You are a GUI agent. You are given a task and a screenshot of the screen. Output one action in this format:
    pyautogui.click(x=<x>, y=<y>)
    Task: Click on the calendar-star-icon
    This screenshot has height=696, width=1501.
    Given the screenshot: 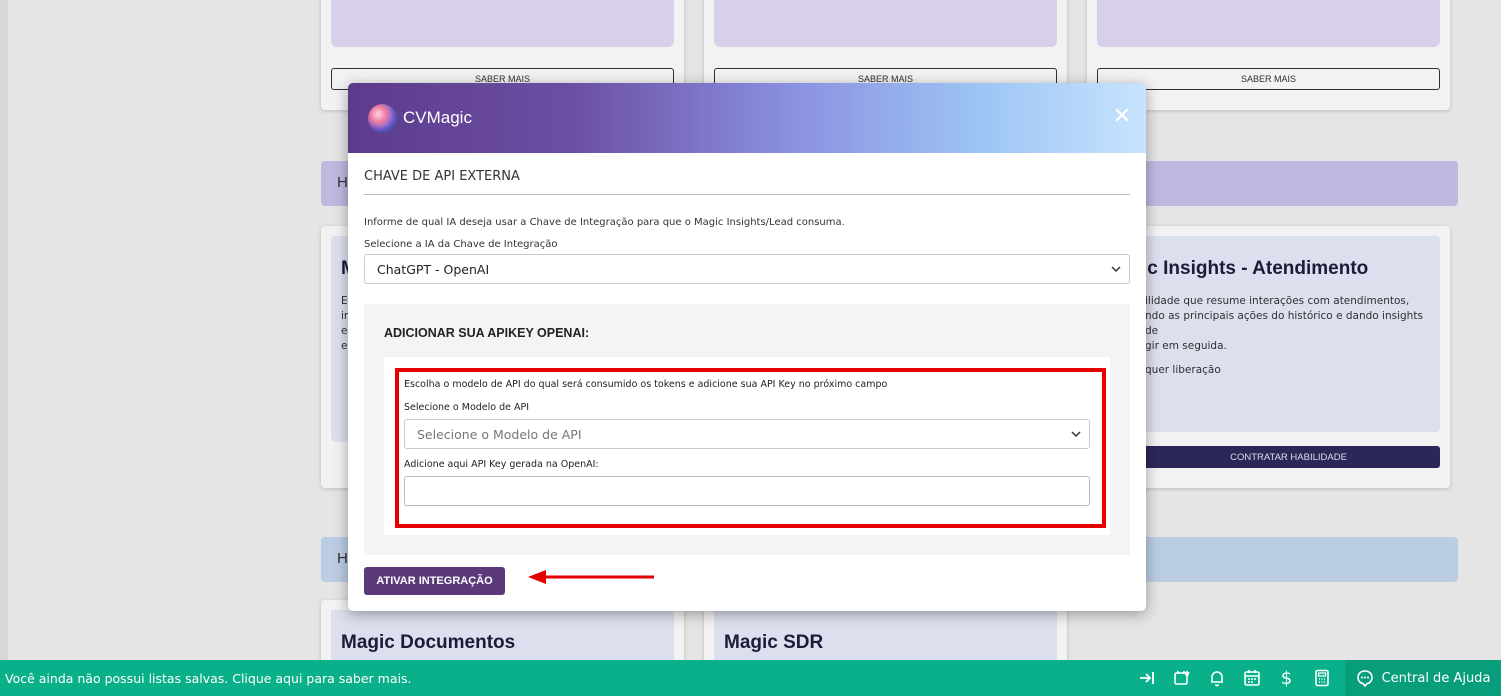 What is the action you would take?
    pyautogui.click(x=1181, y=678)
    